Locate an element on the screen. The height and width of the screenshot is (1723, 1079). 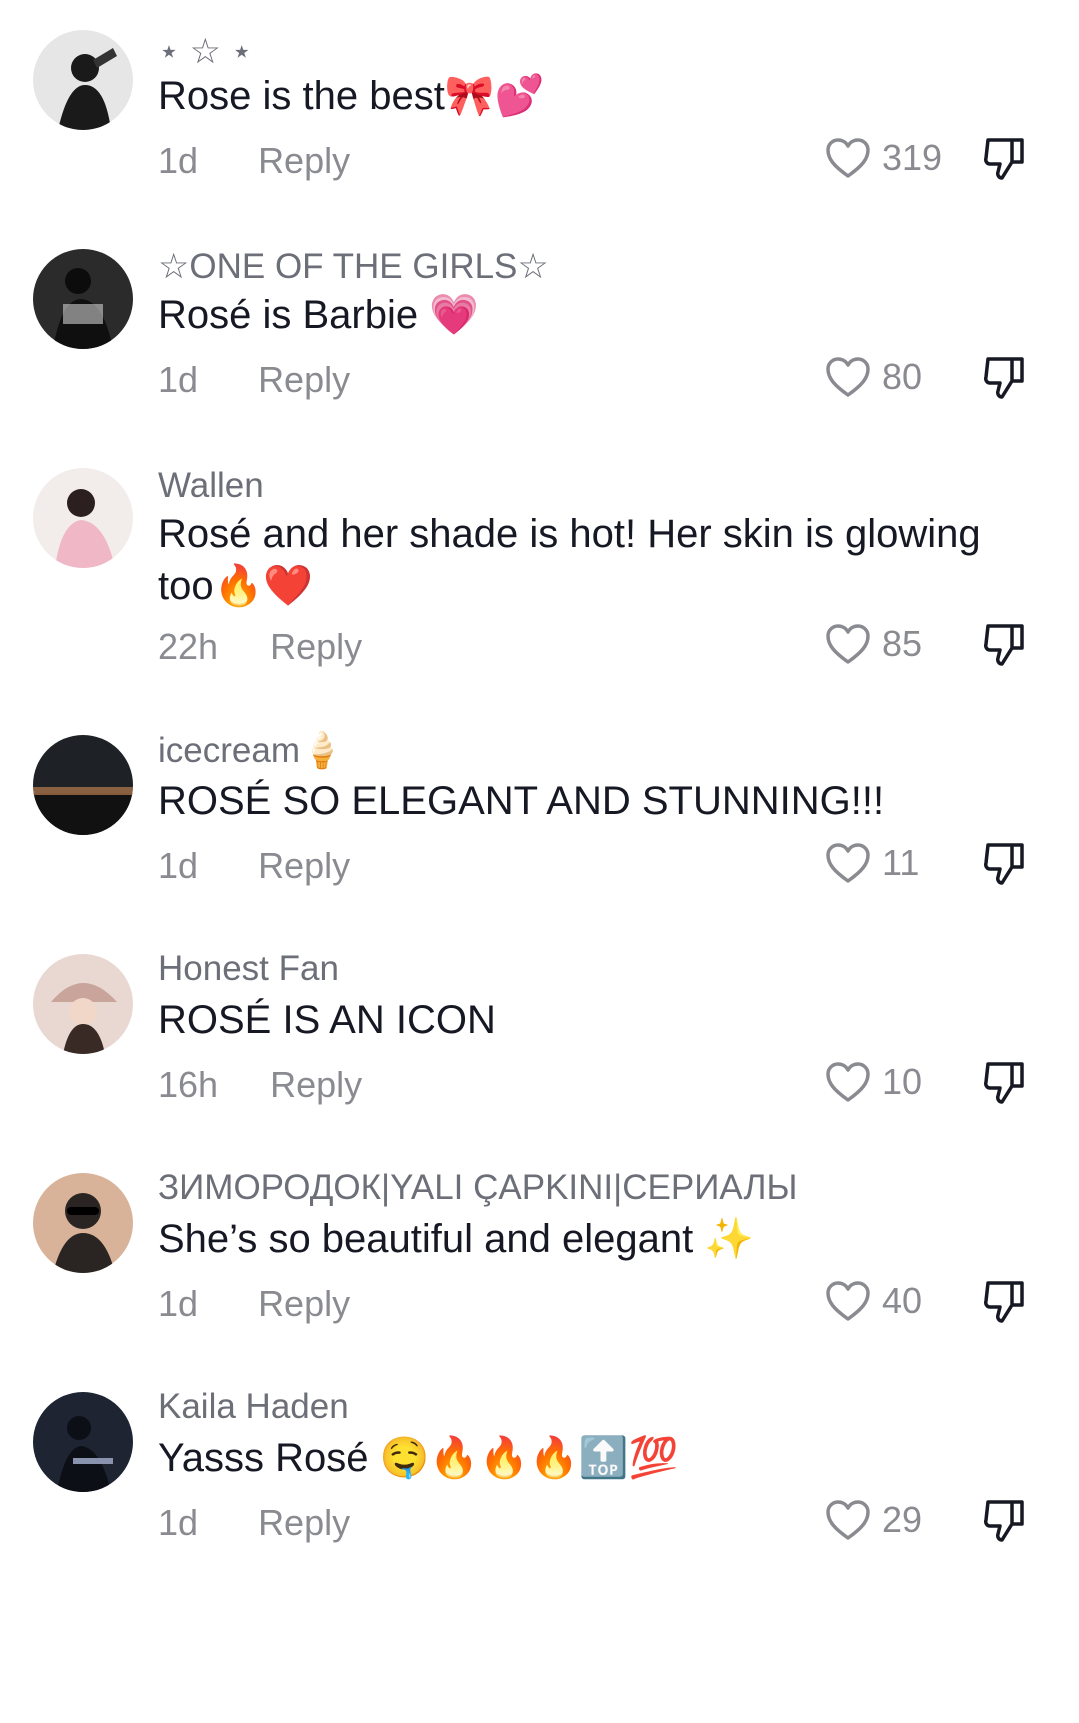
comment-meta: 16h Reply is located at coordinates (260, 1085).